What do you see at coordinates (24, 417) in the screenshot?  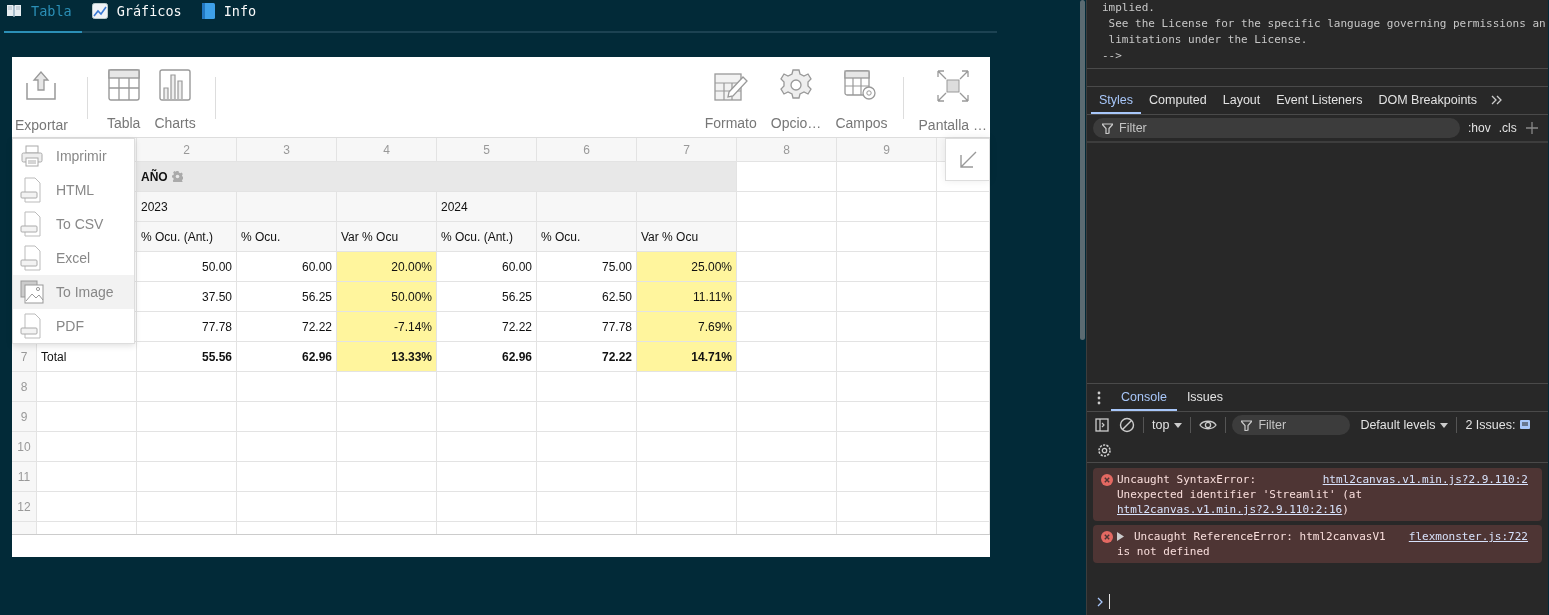 I see `row-number: 9` at bounding box center [24, 417].